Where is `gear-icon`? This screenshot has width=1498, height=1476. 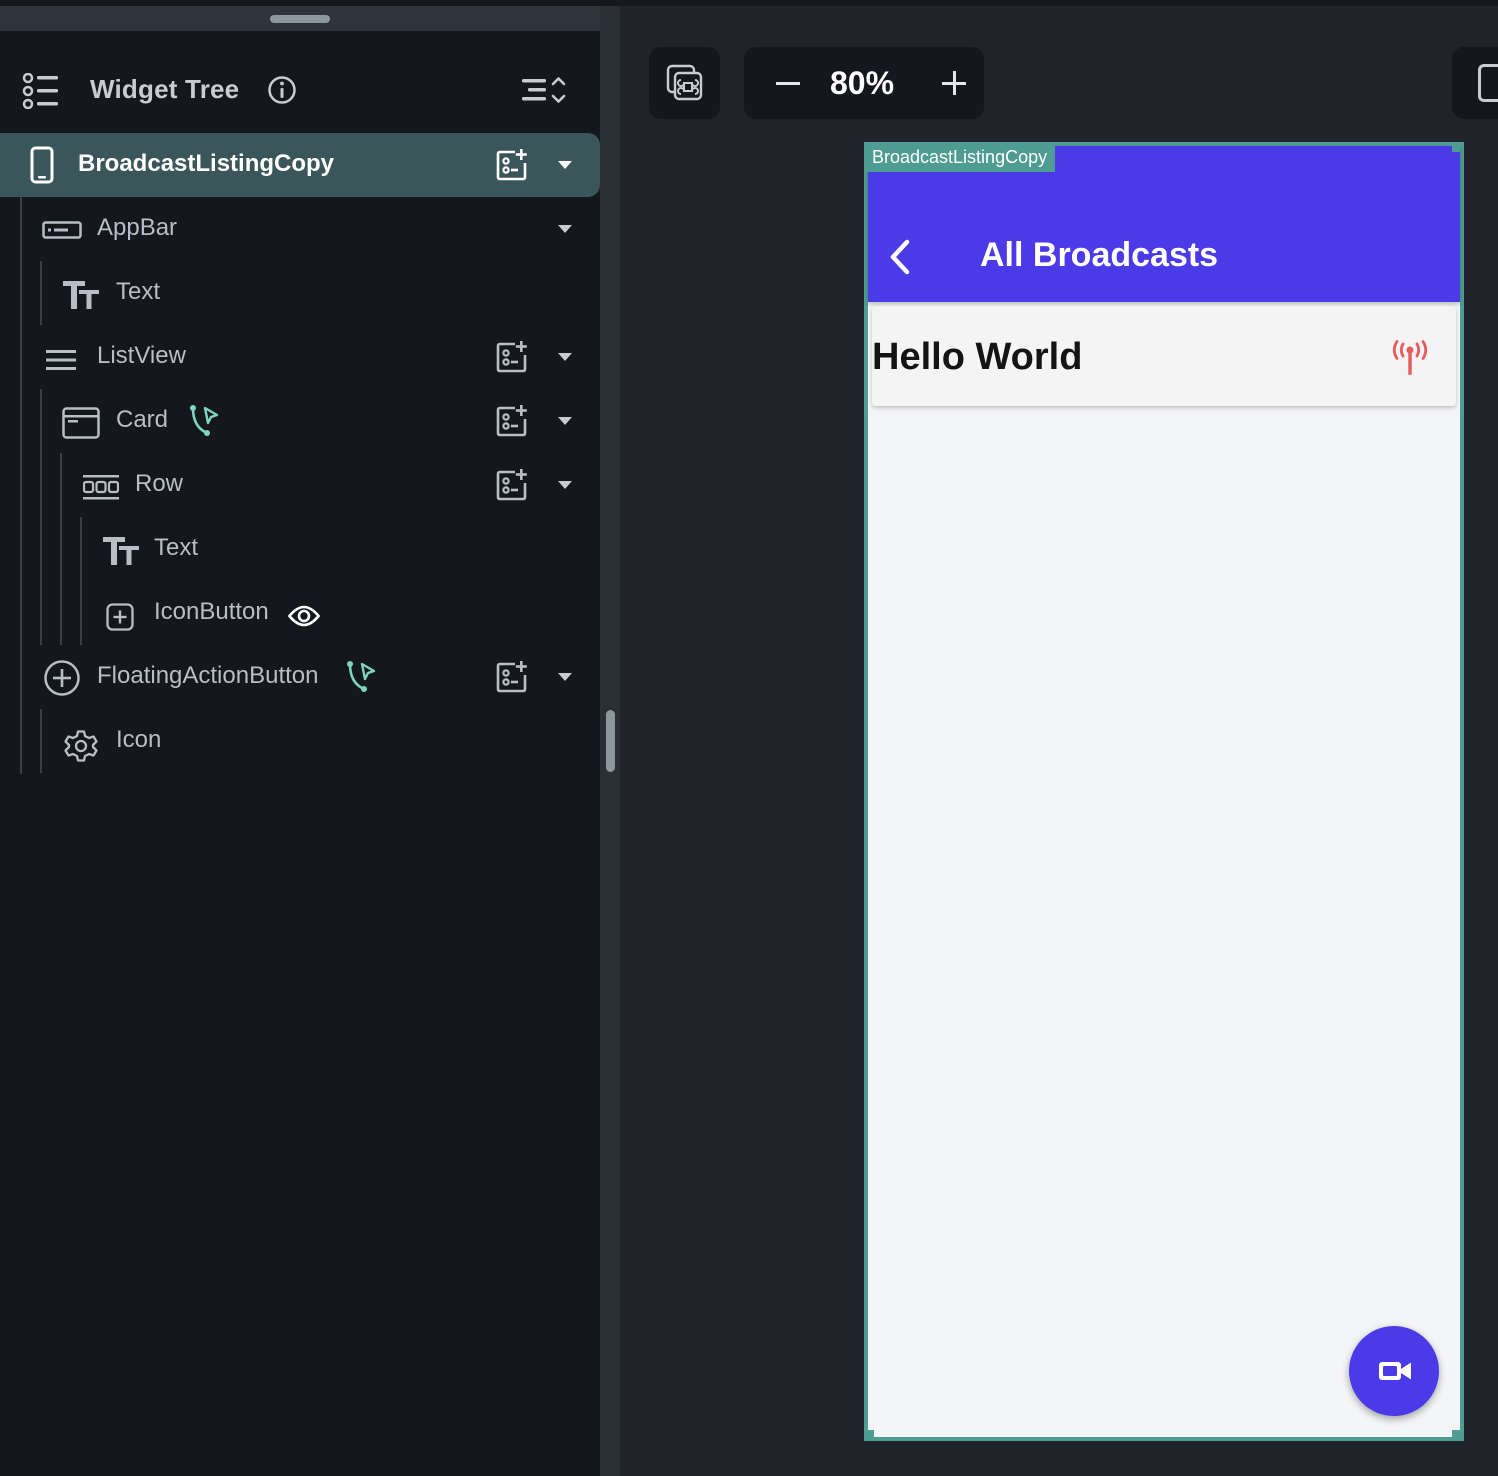
gear-icon is located at coordinates (81, 748).